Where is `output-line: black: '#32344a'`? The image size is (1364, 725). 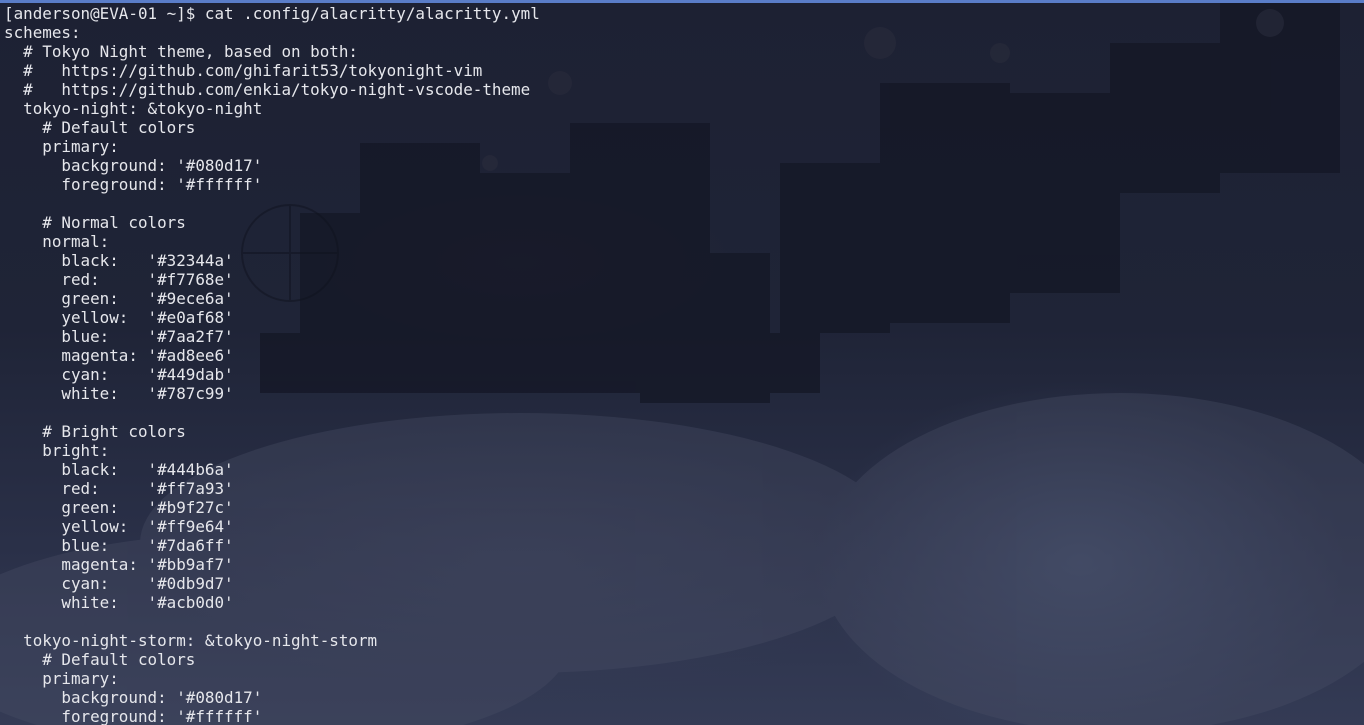 output-line: black: '#32344a' is located at coordinates (119, 260).